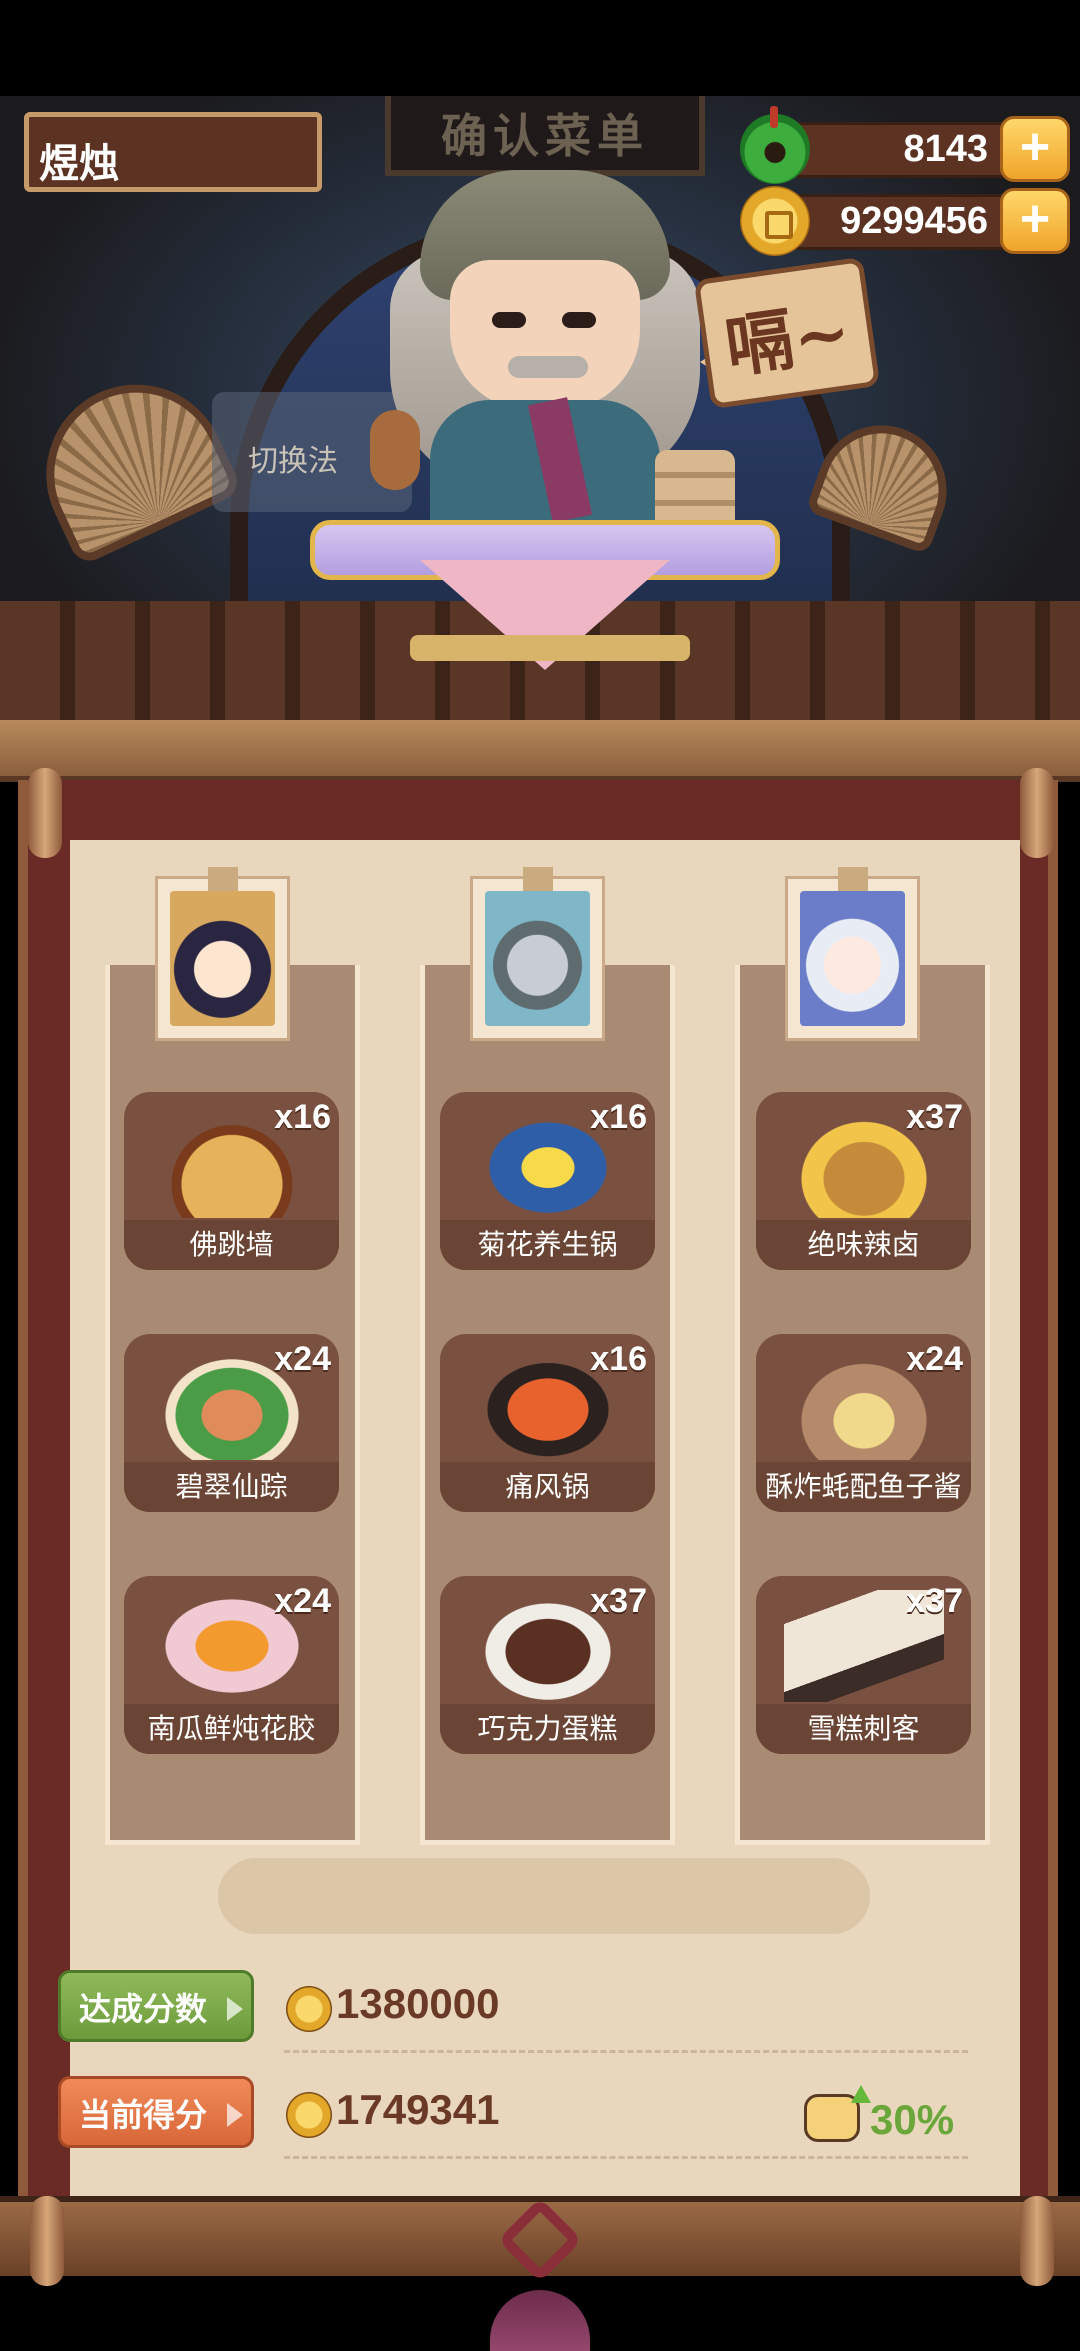 The height and width of the screenshot is (2351, 1080). Describe the element at coordinates (863, 1423) in the screenshot. I see `dish-card: x24 酥炸蚝配鱼子酱` at that location.